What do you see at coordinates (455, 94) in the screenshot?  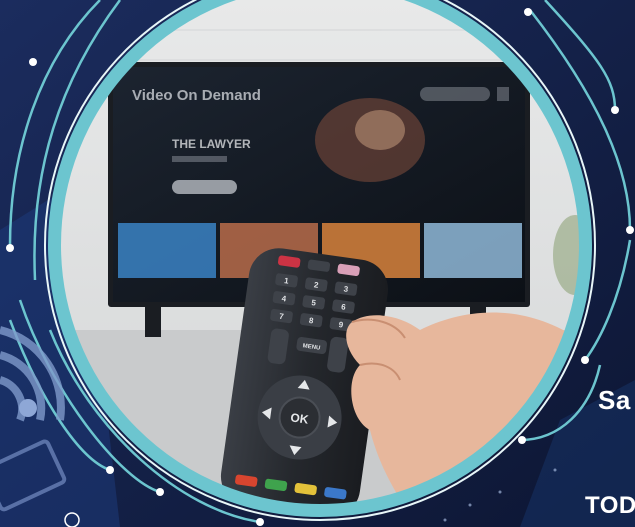 I see `tv-header-pill` at bounding box center [455, 94].